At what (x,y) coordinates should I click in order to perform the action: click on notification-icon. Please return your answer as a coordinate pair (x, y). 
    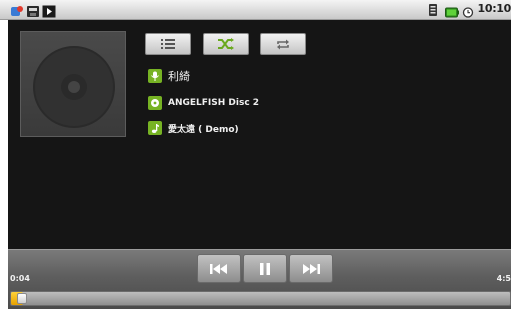
    Looking at the image, I should click on (17, 9).